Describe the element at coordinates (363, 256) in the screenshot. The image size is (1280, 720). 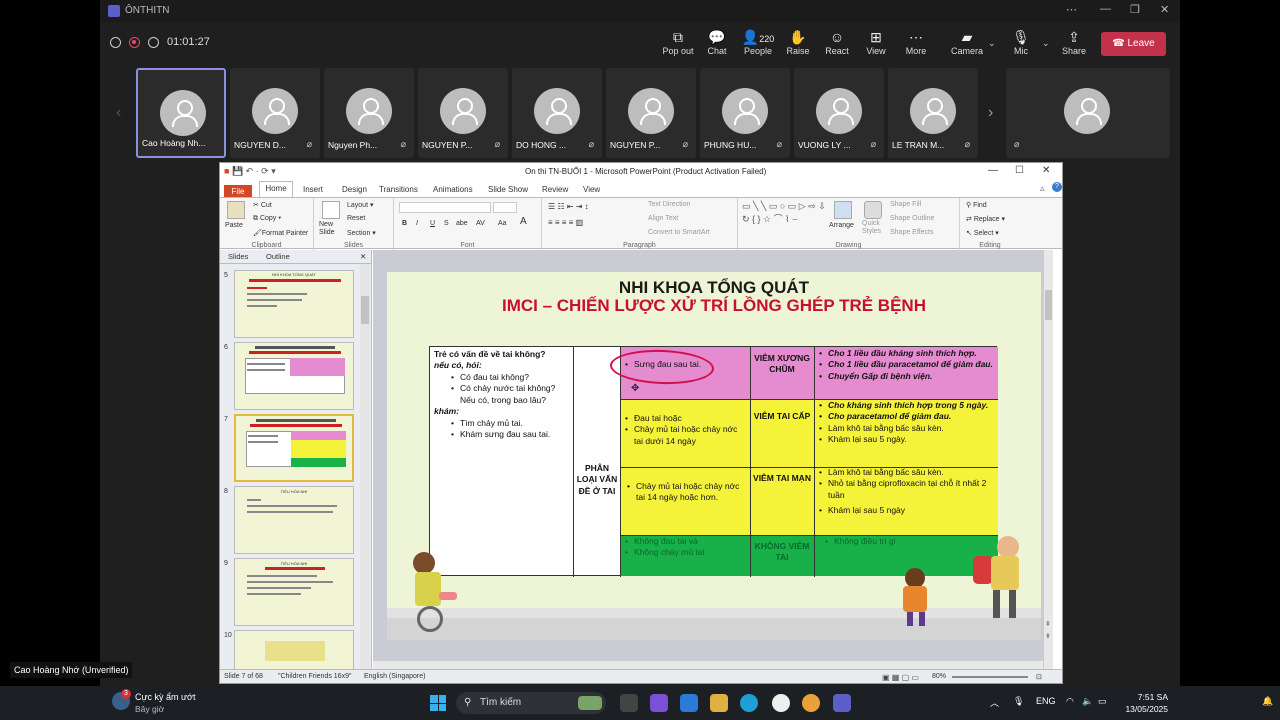
I see `pane-close-icon: ✕` at that location.